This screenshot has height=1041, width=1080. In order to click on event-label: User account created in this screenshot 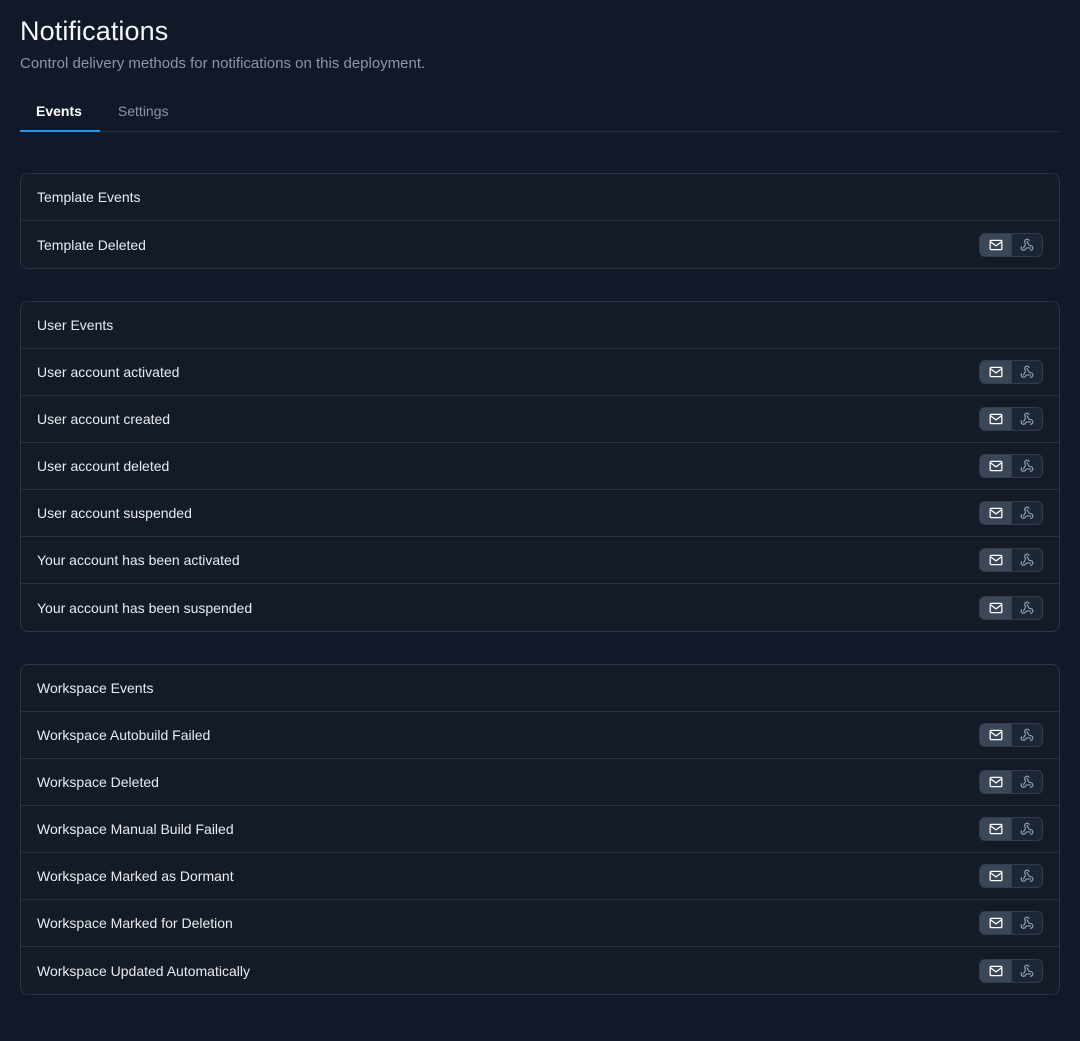, I will do `click(104, 419)`.